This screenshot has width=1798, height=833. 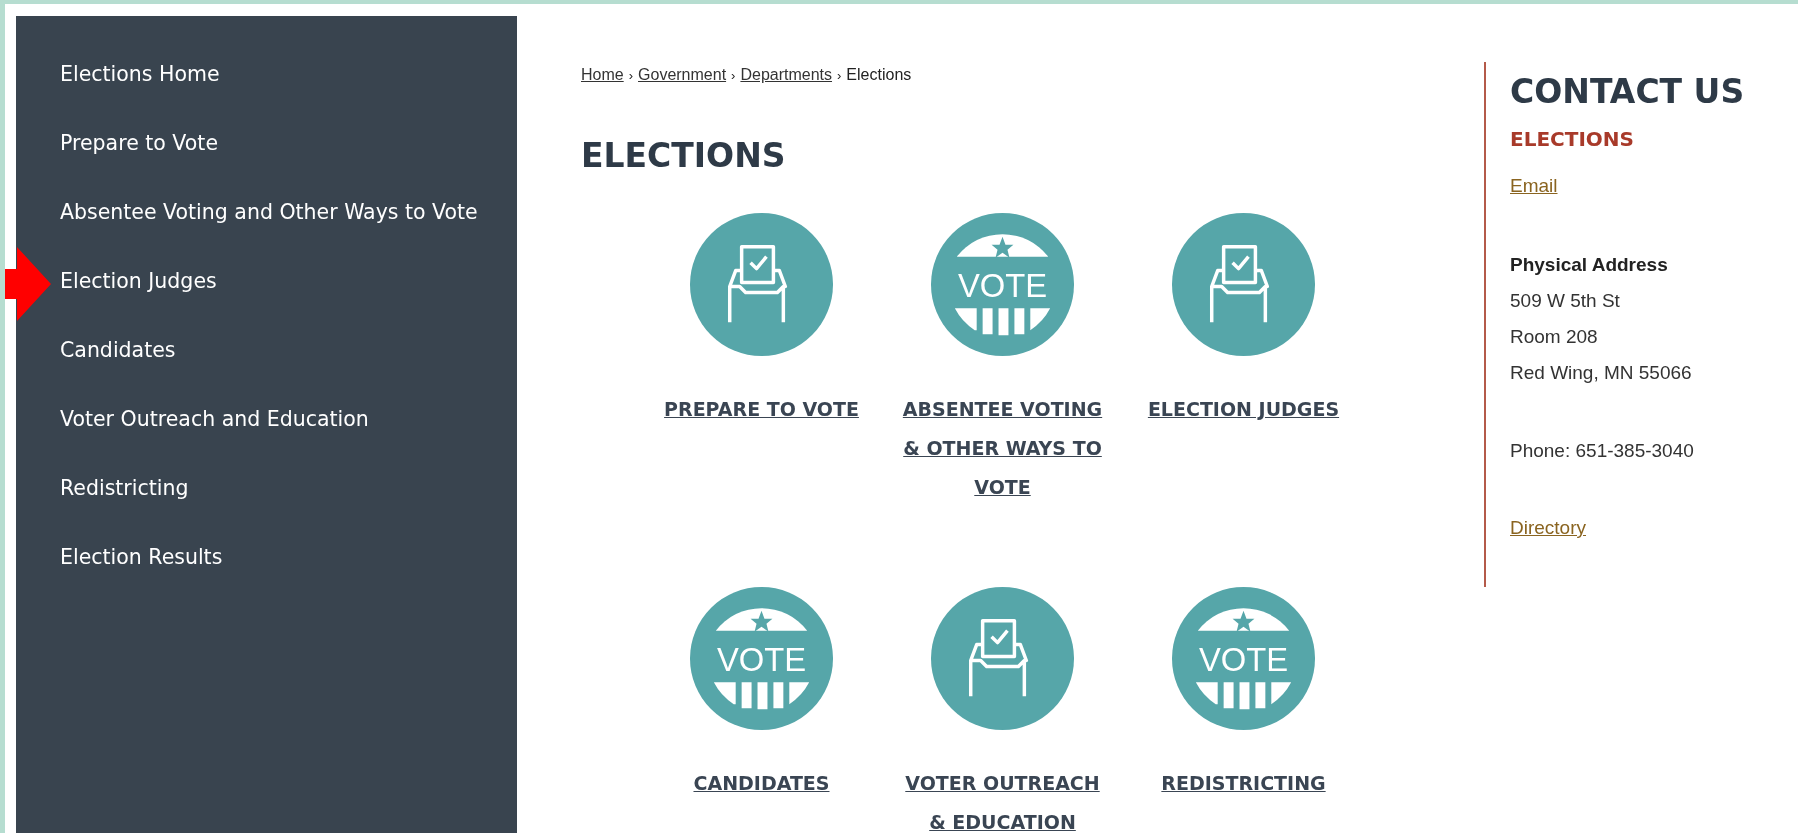 I want to click on address-line: Room 208, so click(x=1554, y=337).